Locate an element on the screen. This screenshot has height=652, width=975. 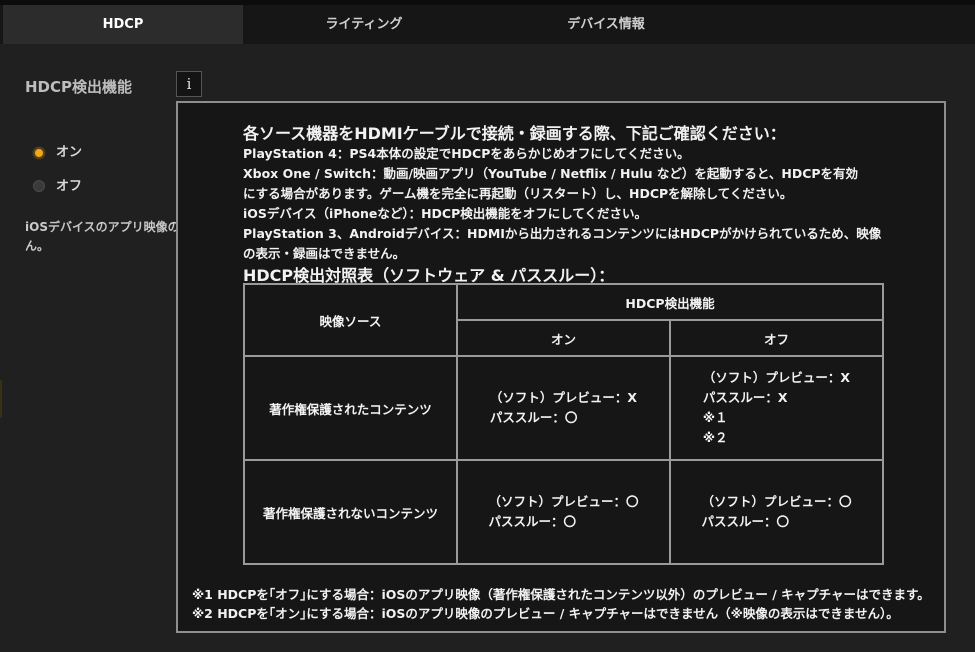
popup-line-ios: iOSデバイス（iPhoneなど）：HDCP検出機能をオフにしてください。 is located at coordinates (445, 213).